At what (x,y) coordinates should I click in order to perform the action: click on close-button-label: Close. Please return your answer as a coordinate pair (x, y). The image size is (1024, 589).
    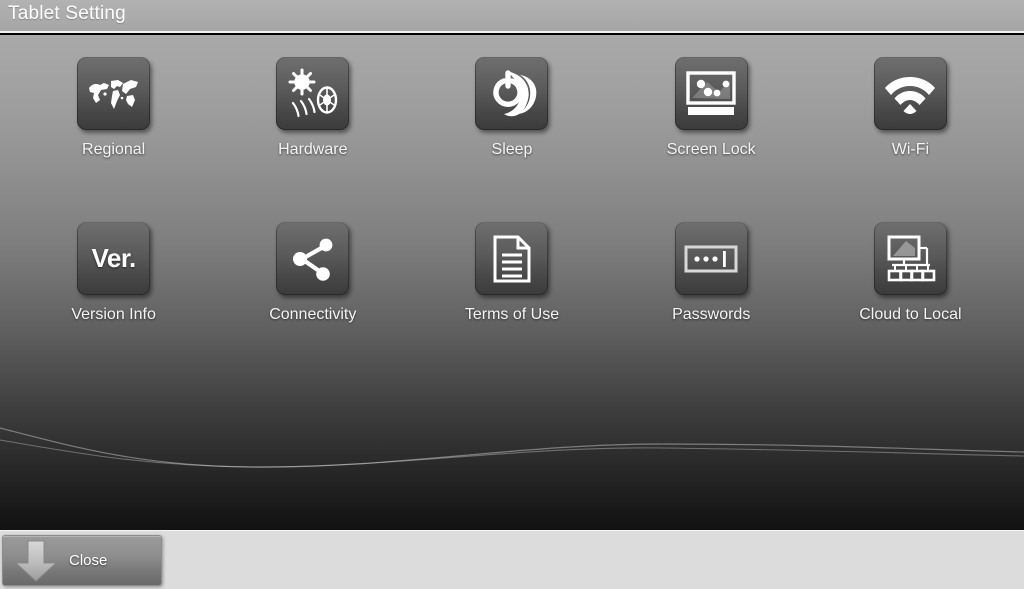
    Looking at the image, I should click on (88, 560).